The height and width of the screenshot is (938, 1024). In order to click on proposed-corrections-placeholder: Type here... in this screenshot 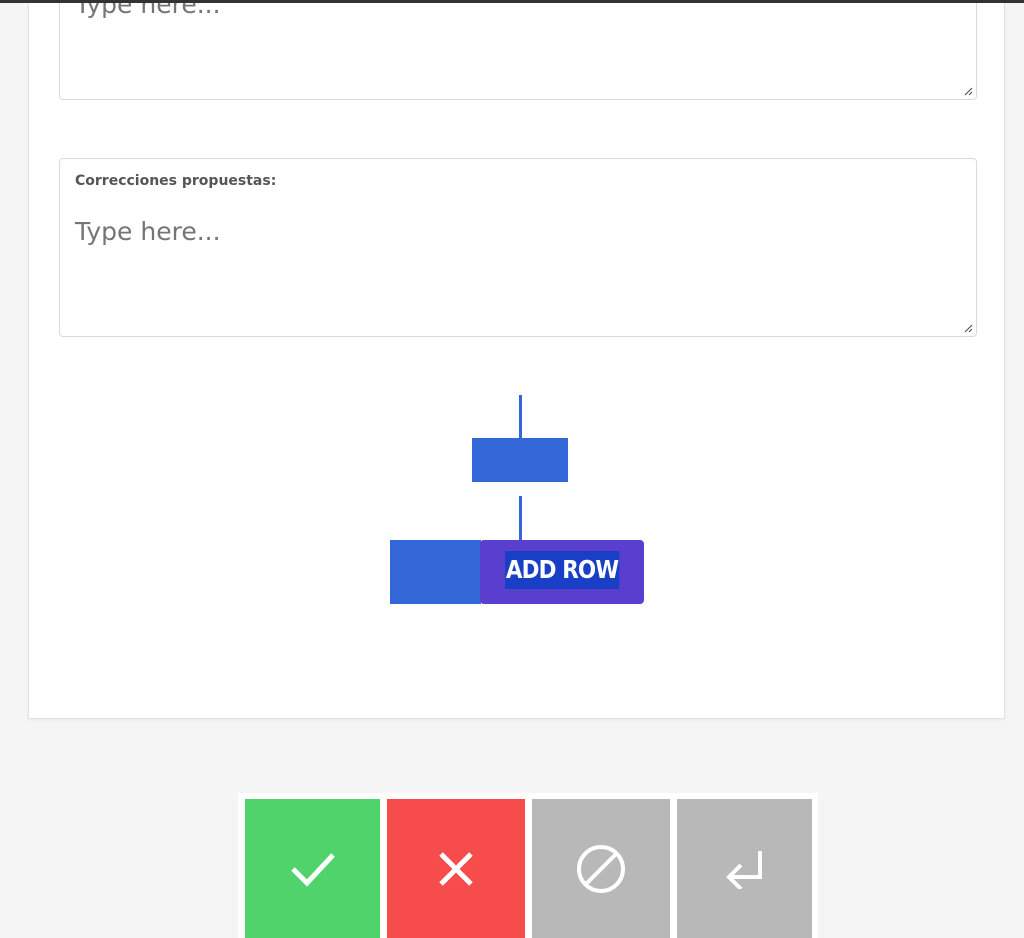, I will do `click(148, 231)`.